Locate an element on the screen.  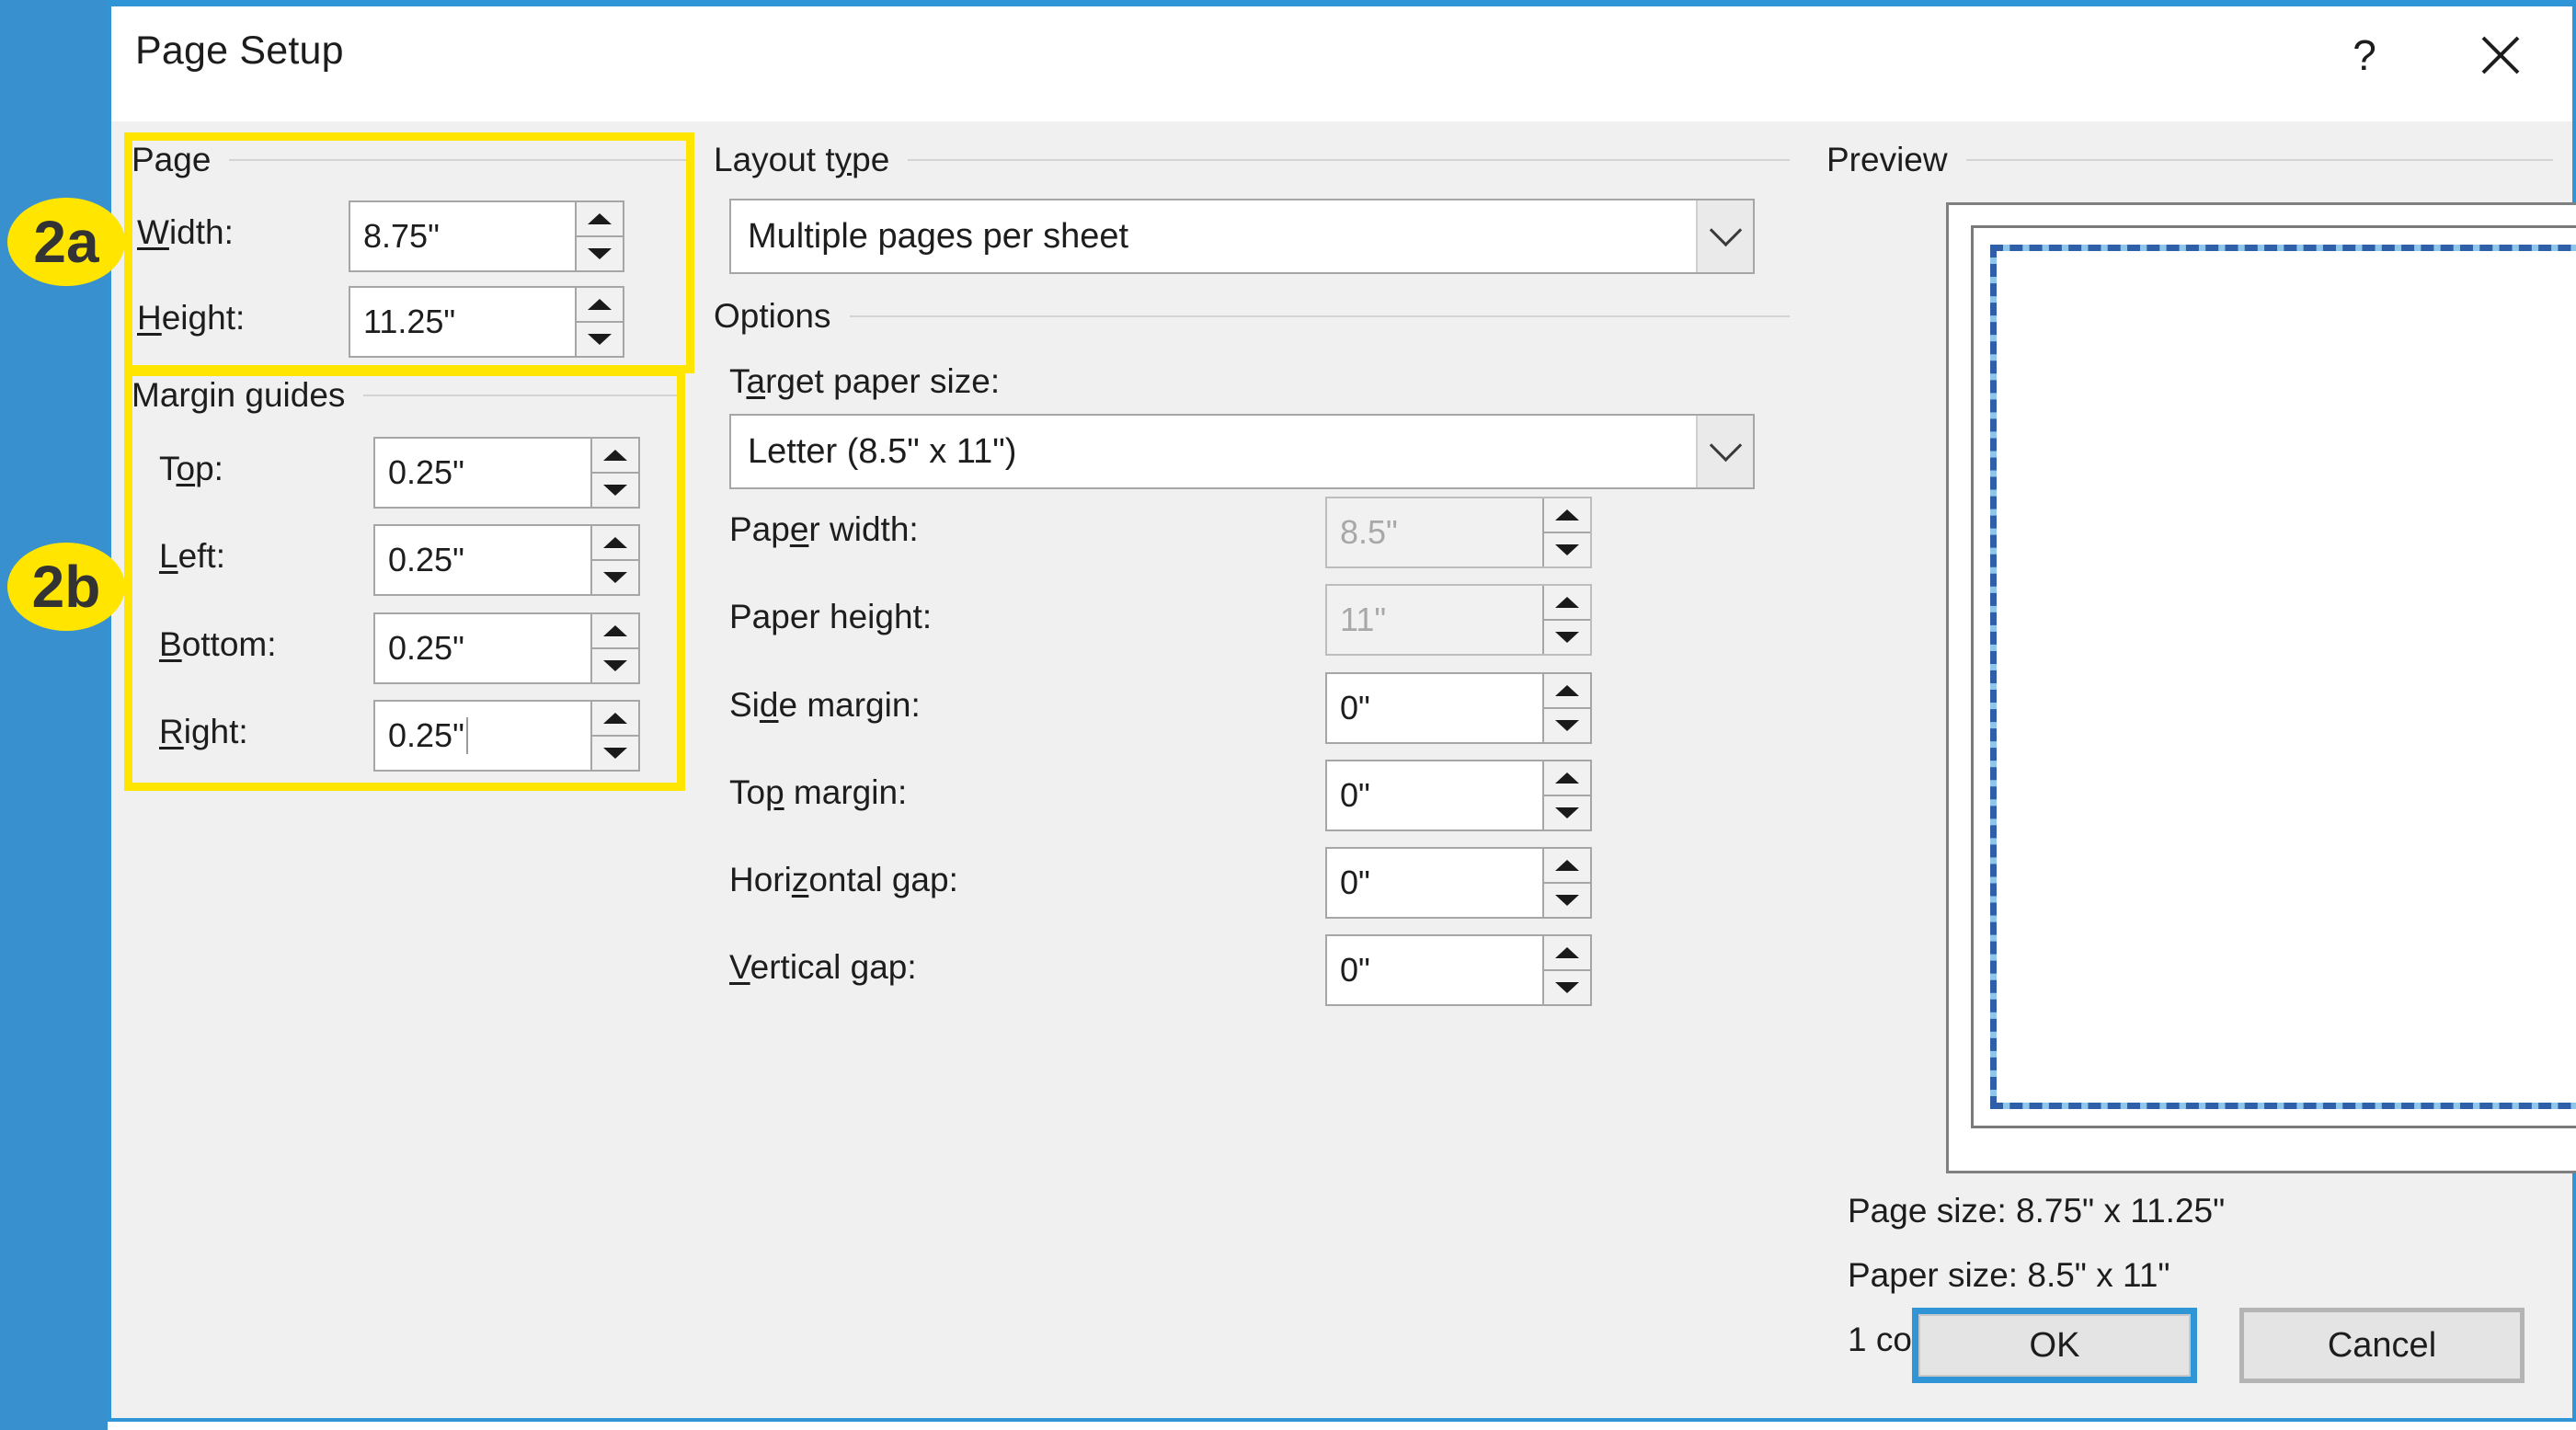
margin-left-stepper: 0.25" is located at coordinates (506, 560).